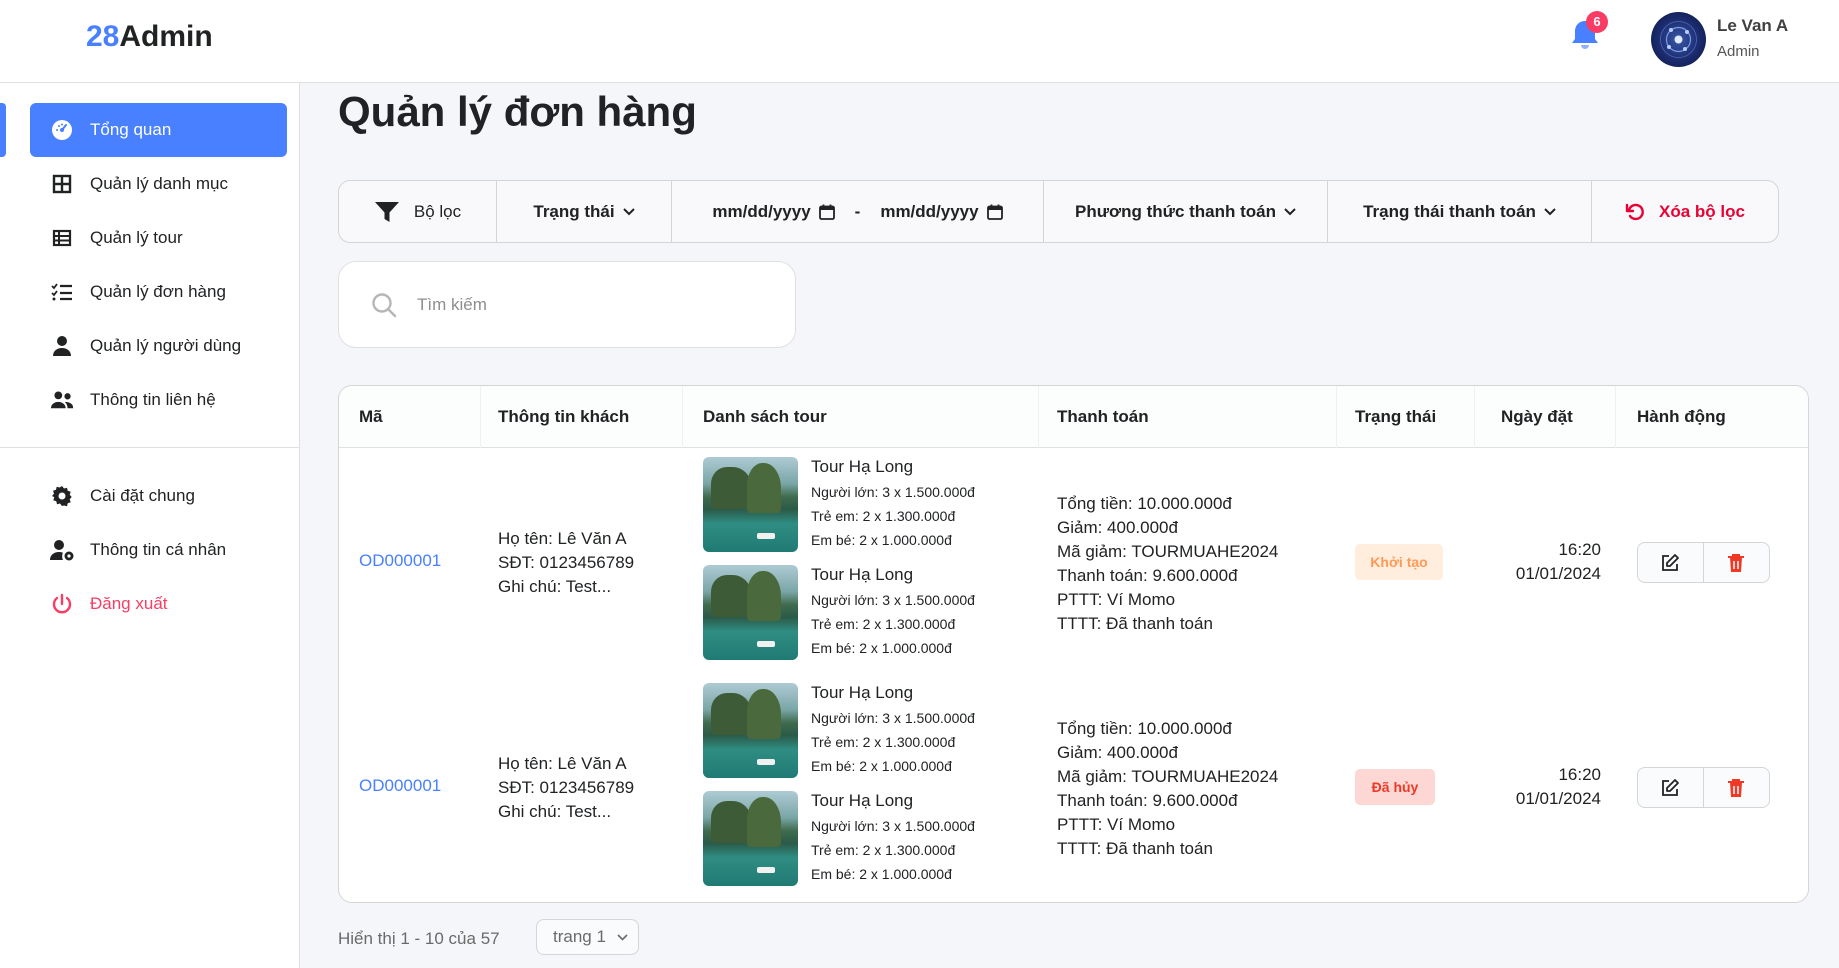 The image size is (1839, 968). What do you see at coordinates (1186, 211) in the screenshot?
I see `payment-method-dropdown: Phương thức thanh toán` at bounding box center [1186, 211].